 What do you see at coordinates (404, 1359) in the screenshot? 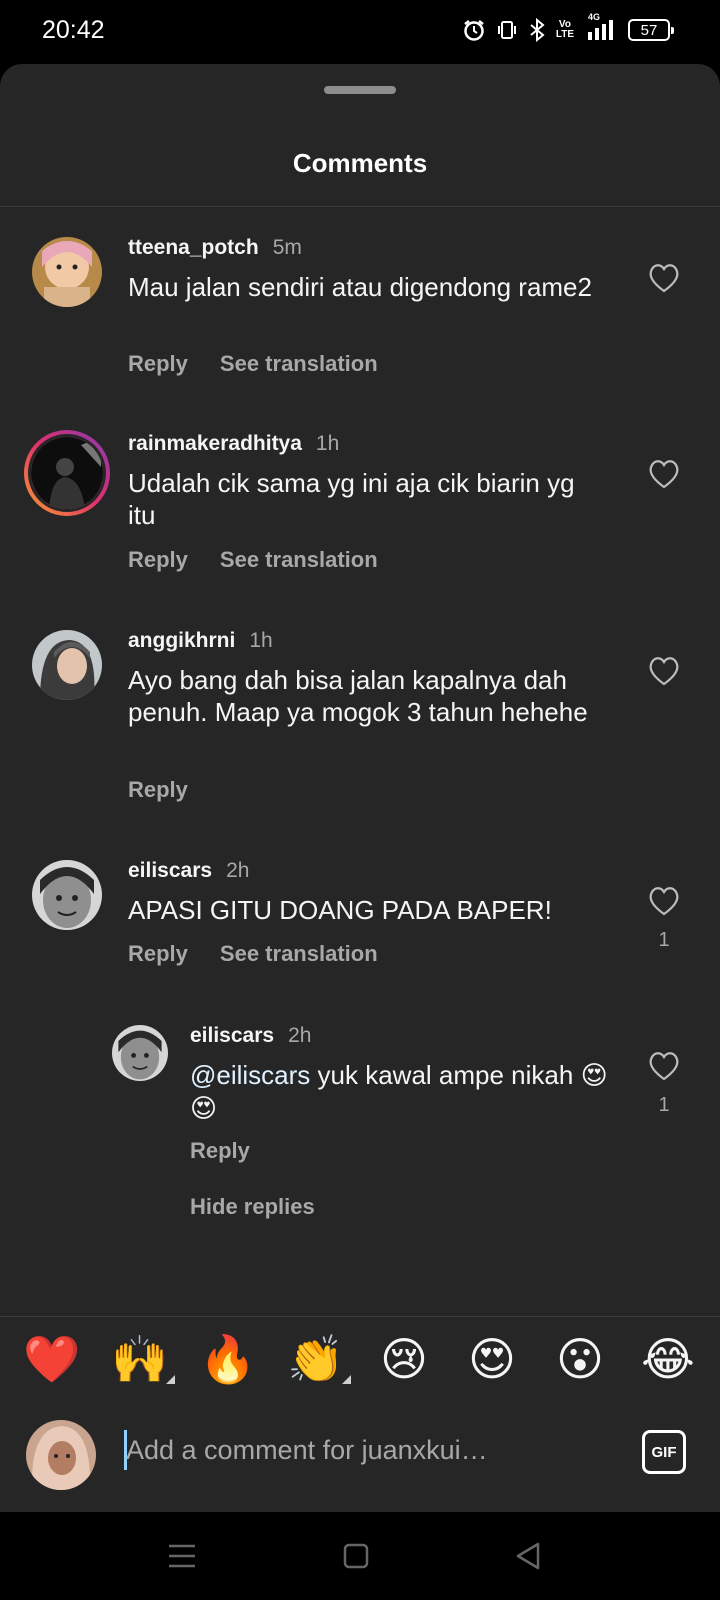
I see `emoji-crying: 😢` at bounding box center [404, 1359].